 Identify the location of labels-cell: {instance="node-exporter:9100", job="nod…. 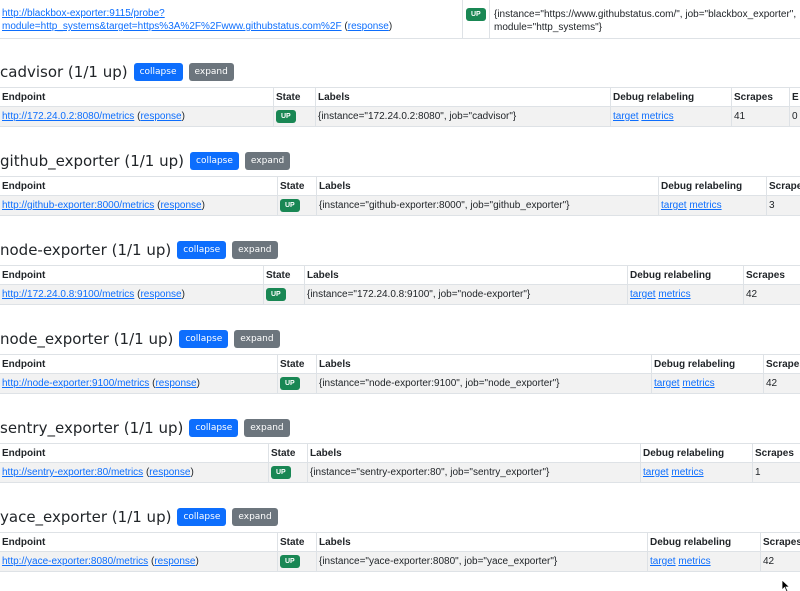
(483, 383).